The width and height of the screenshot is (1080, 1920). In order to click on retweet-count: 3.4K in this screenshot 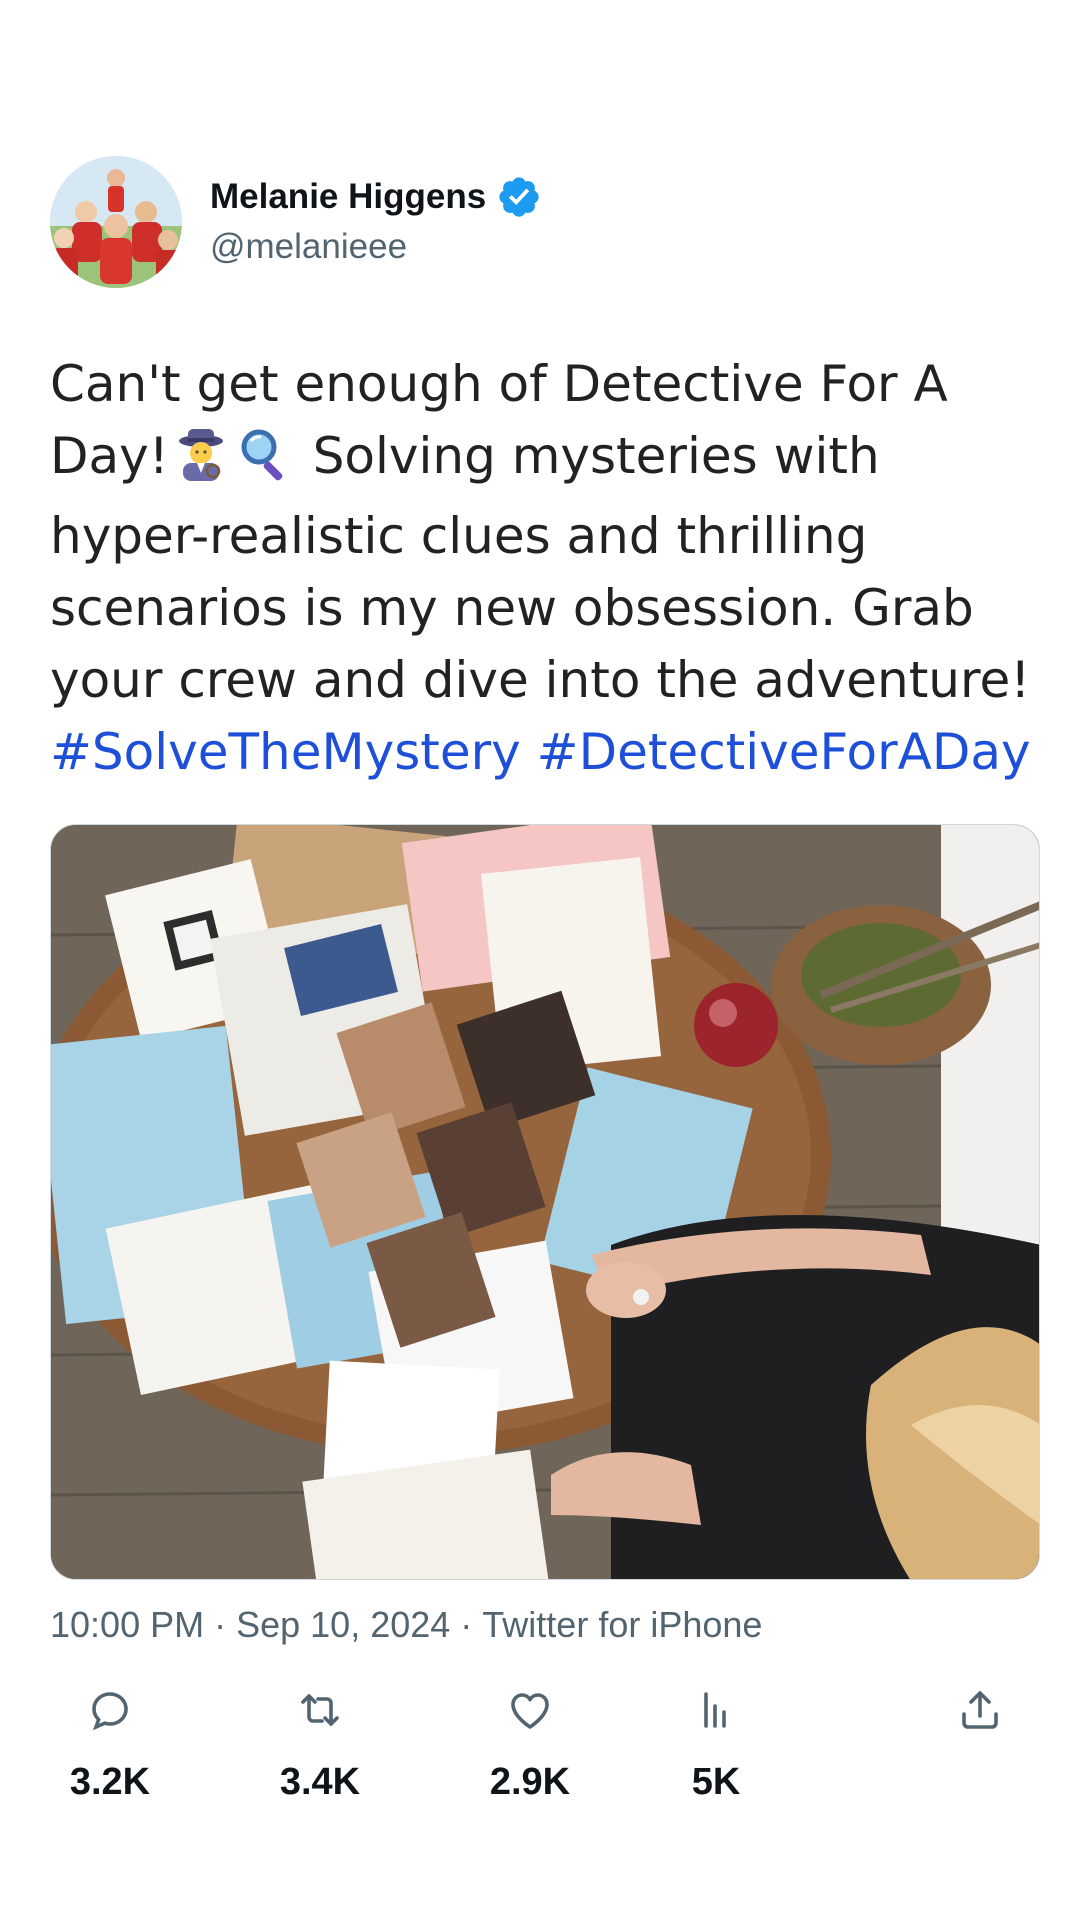, I will do `click(320, 1782)`.